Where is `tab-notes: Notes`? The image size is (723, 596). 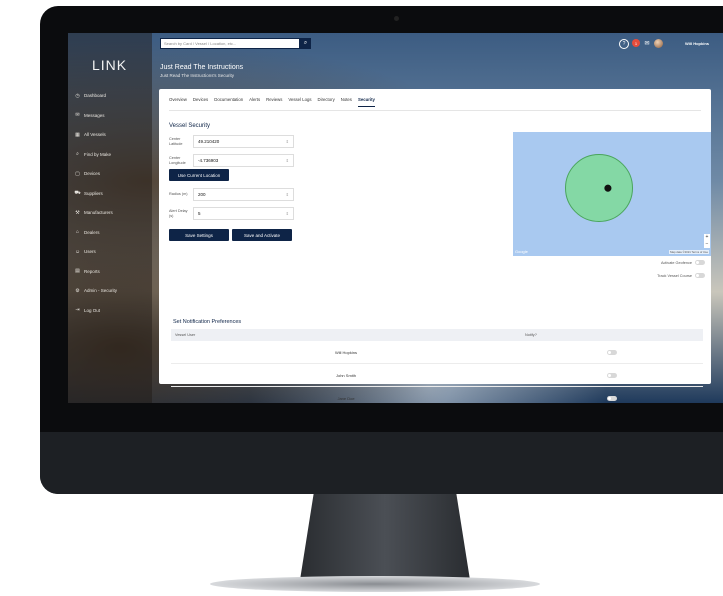 tab-notes: Notes is located at coordinates (346, 102).